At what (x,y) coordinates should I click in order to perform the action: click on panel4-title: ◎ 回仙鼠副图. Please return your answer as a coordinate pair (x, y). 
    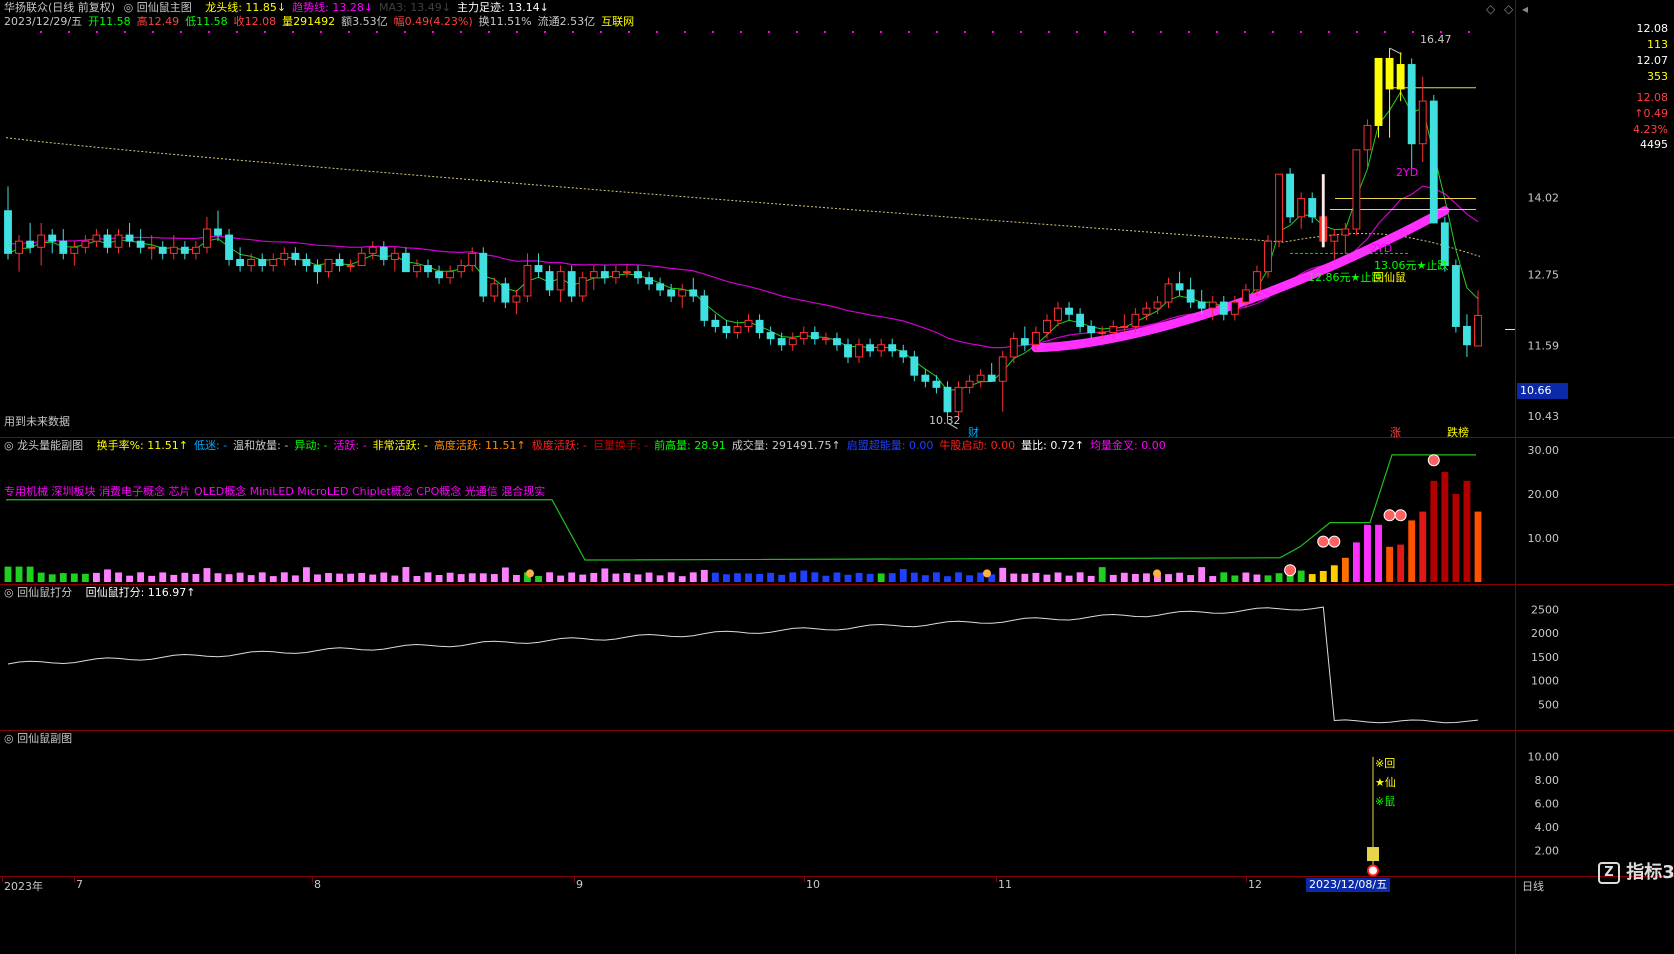
    Looking at the image, I should click on (40, 738).